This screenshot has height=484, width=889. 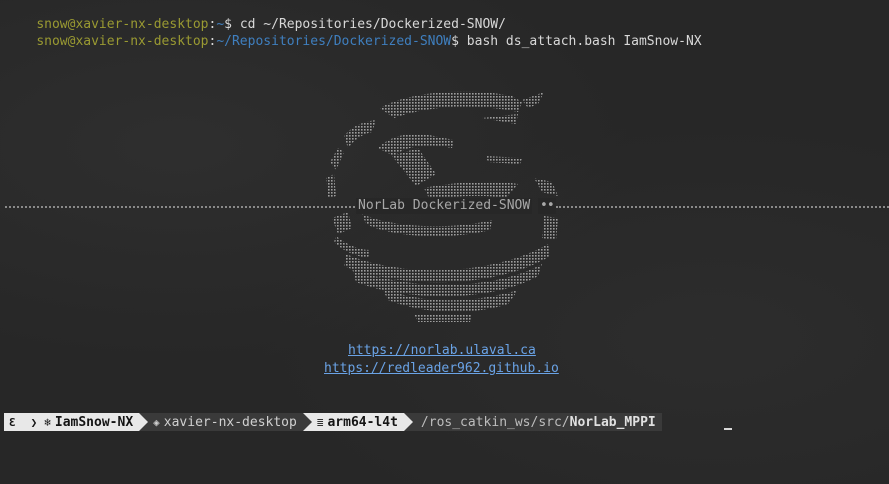 I want to click on norlab-link: https://norlab.ulaval.ca, so click(x=442, y=350).